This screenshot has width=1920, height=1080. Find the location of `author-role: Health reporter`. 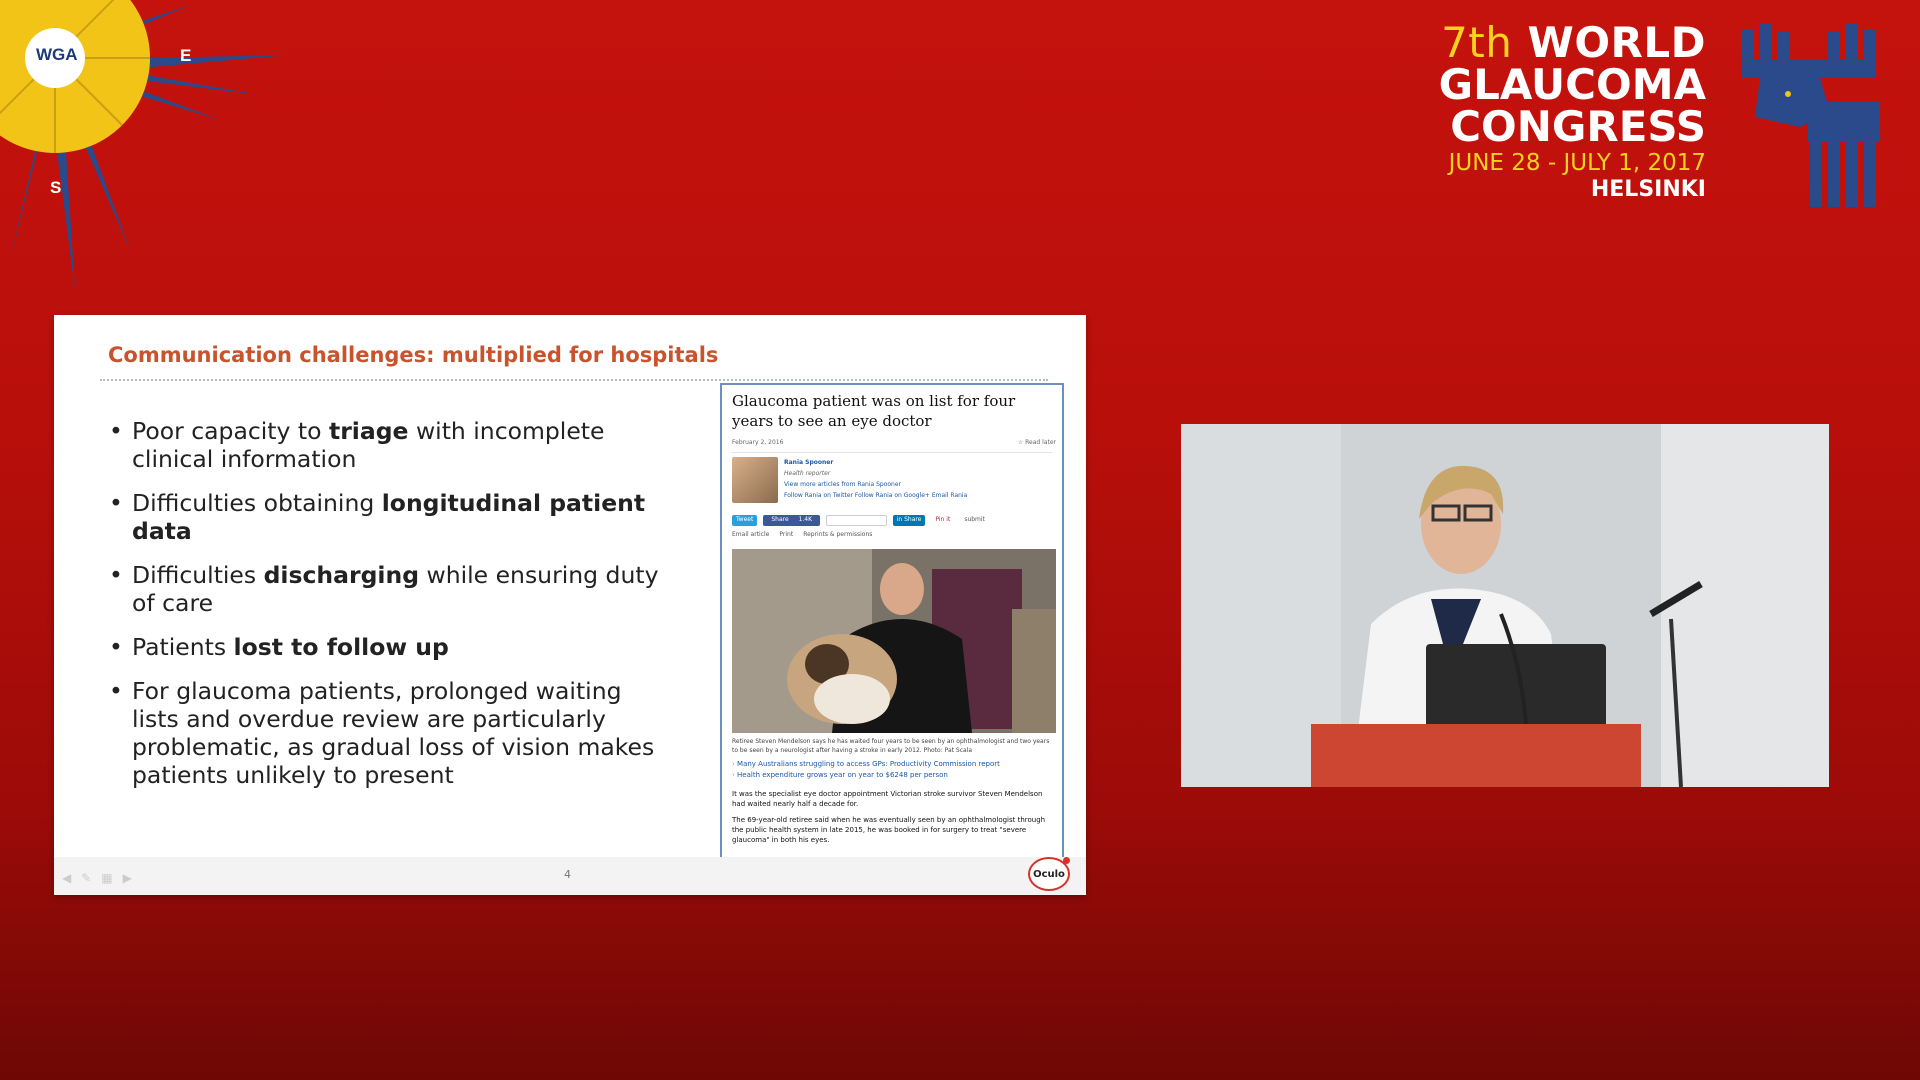

author-role: Health reporter is located at coordinates (807, 473).